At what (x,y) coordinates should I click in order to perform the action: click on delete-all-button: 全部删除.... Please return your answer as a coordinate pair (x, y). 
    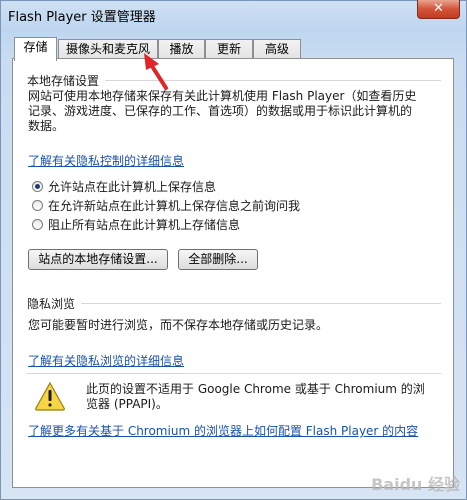
    Looking at the image, I should click on (218, 259).